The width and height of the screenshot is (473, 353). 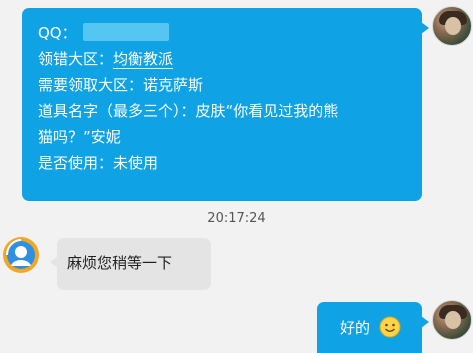 What do you see at coordinates (390, 327) in the screenshot?
I see `smile-emoji-icon` at bounding box center [390, 327].